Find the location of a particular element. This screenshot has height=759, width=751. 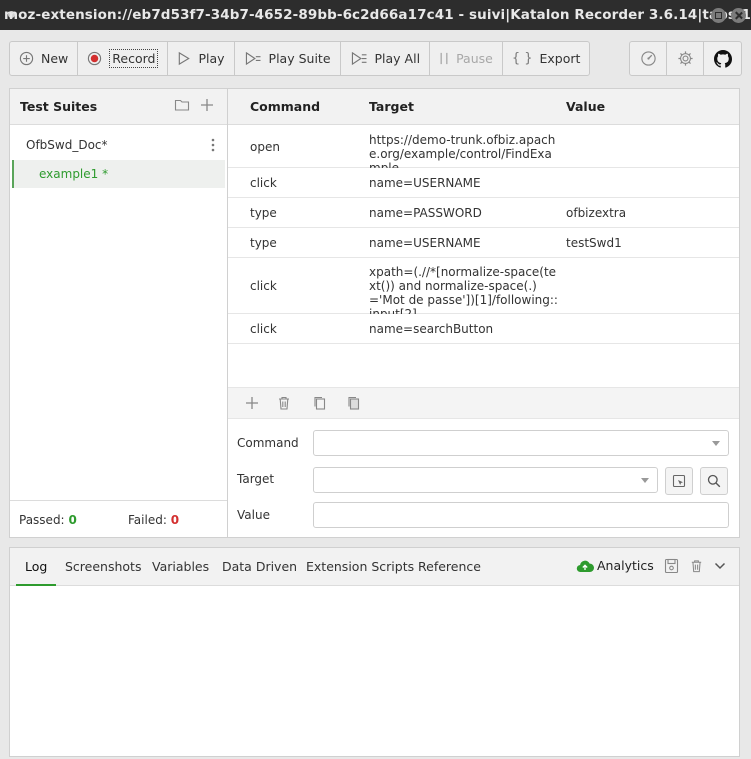

new-label: New is located at coordinates (55, 58).